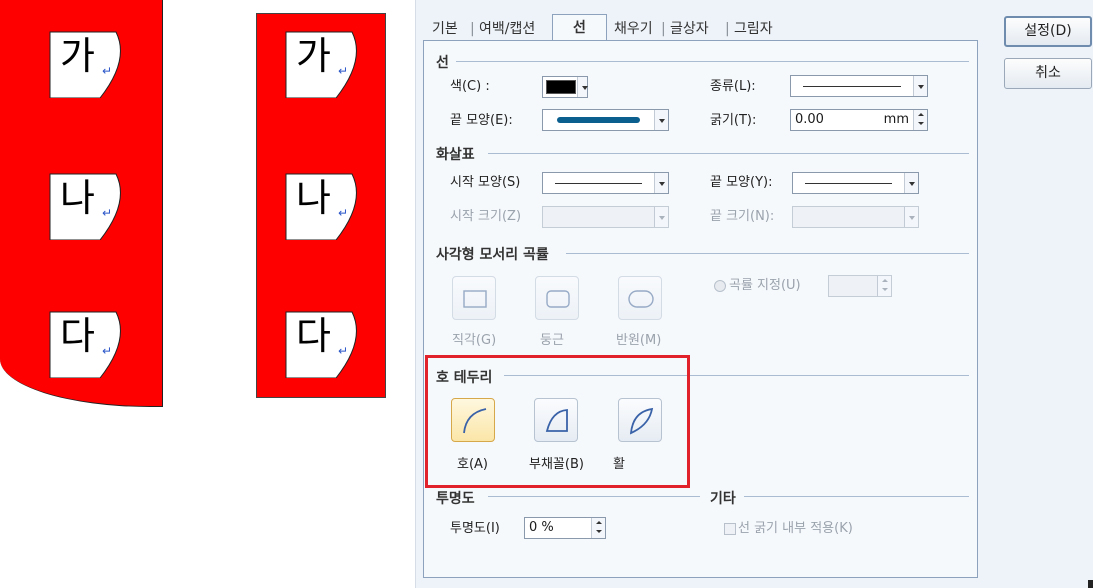  I want to click on custom-curvature-label: 곡률 지정(U), so click(765, 285).